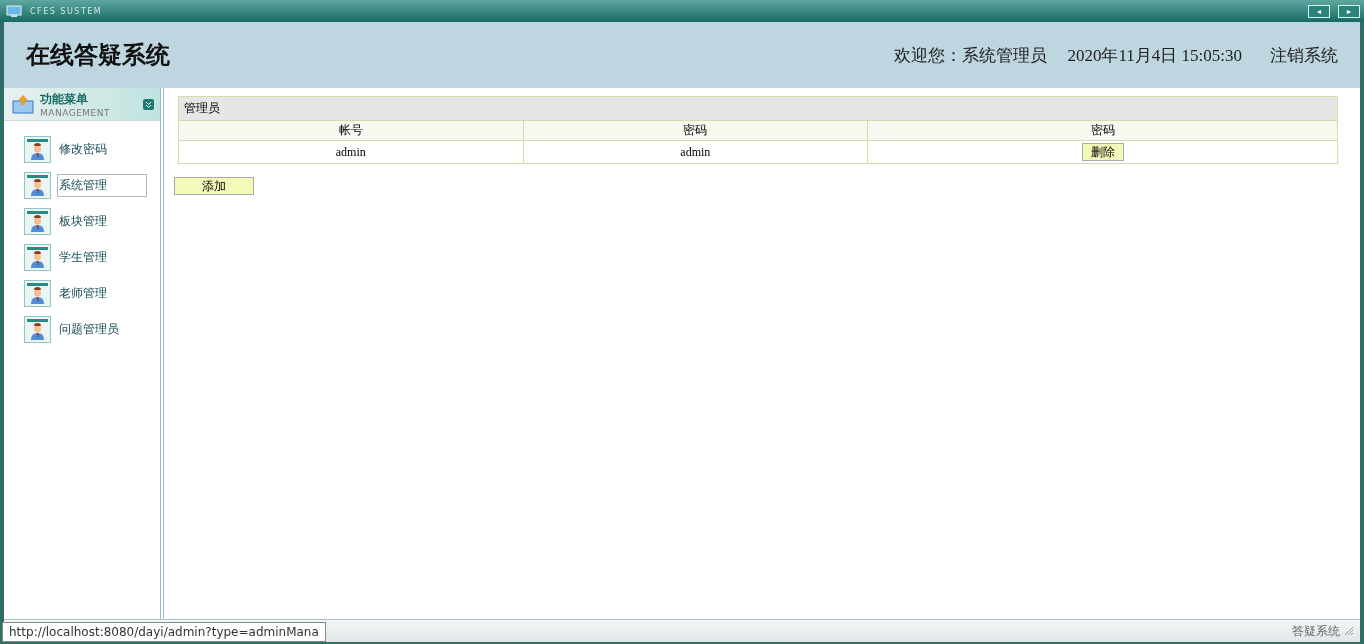 The width and height of the screenshot is (1364, 644). Describe the element at coordinates (214, 186) in the screenshot. I see `add-button: 添加` at that location.